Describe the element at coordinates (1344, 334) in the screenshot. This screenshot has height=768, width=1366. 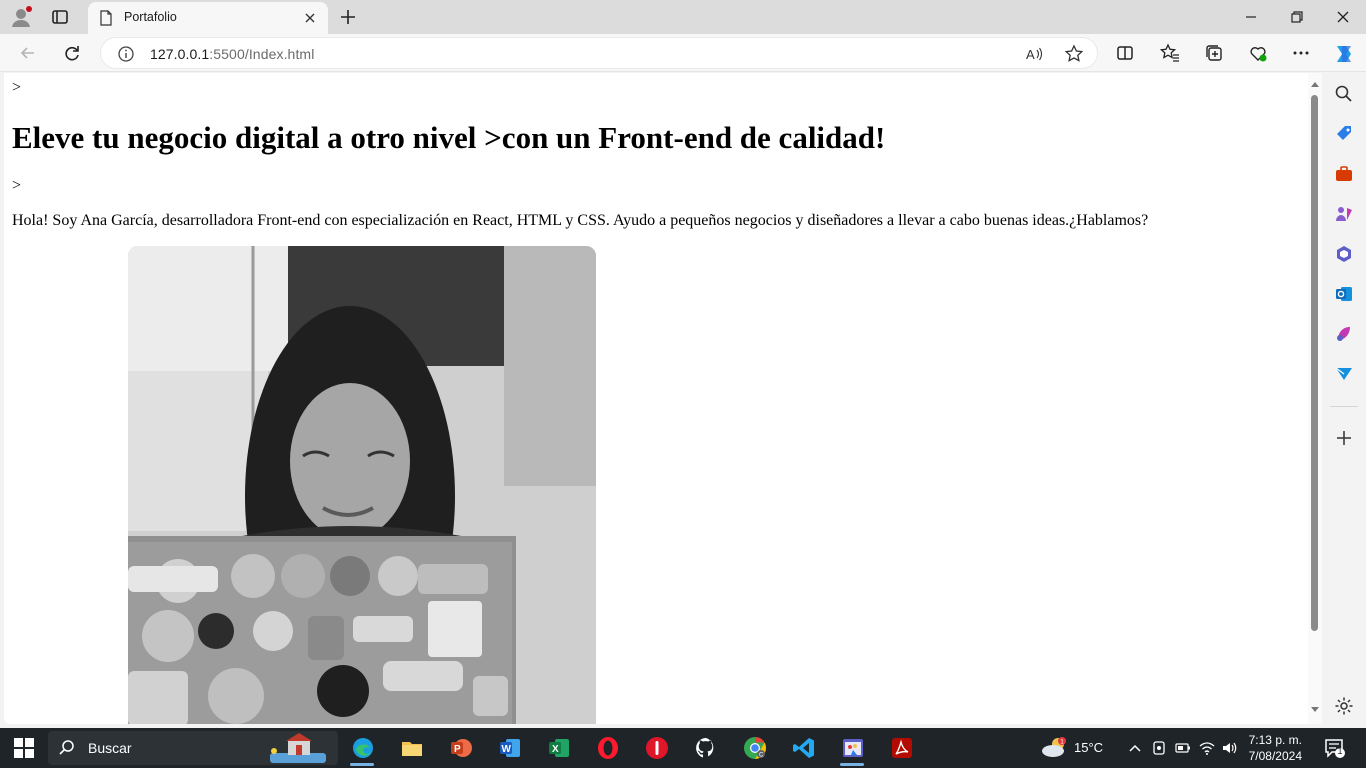
I see `designer-icon` at that location.